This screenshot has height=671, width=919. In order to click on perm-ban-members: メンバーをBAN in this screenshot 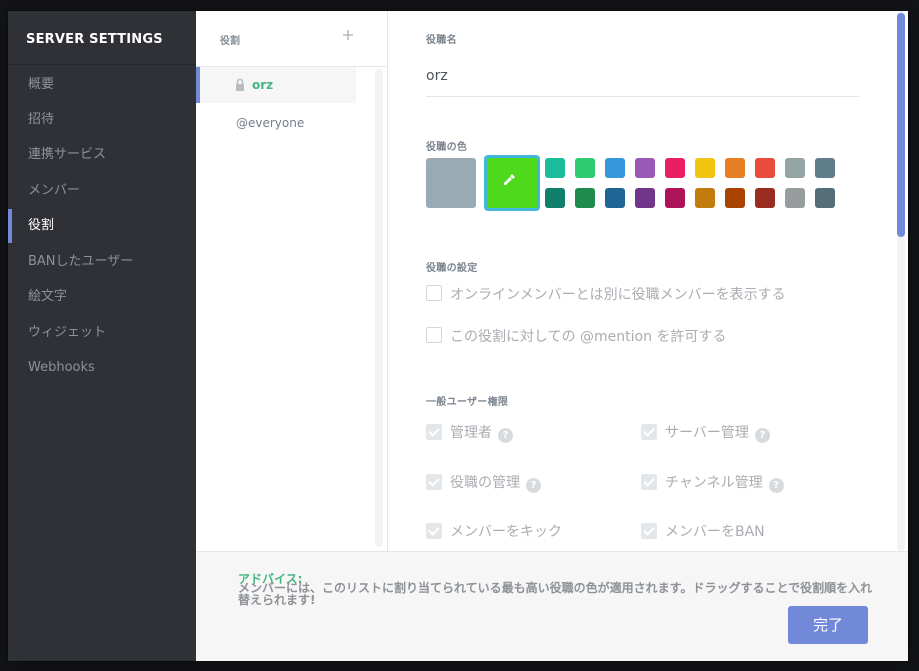, I will do `click(703, 532)`.